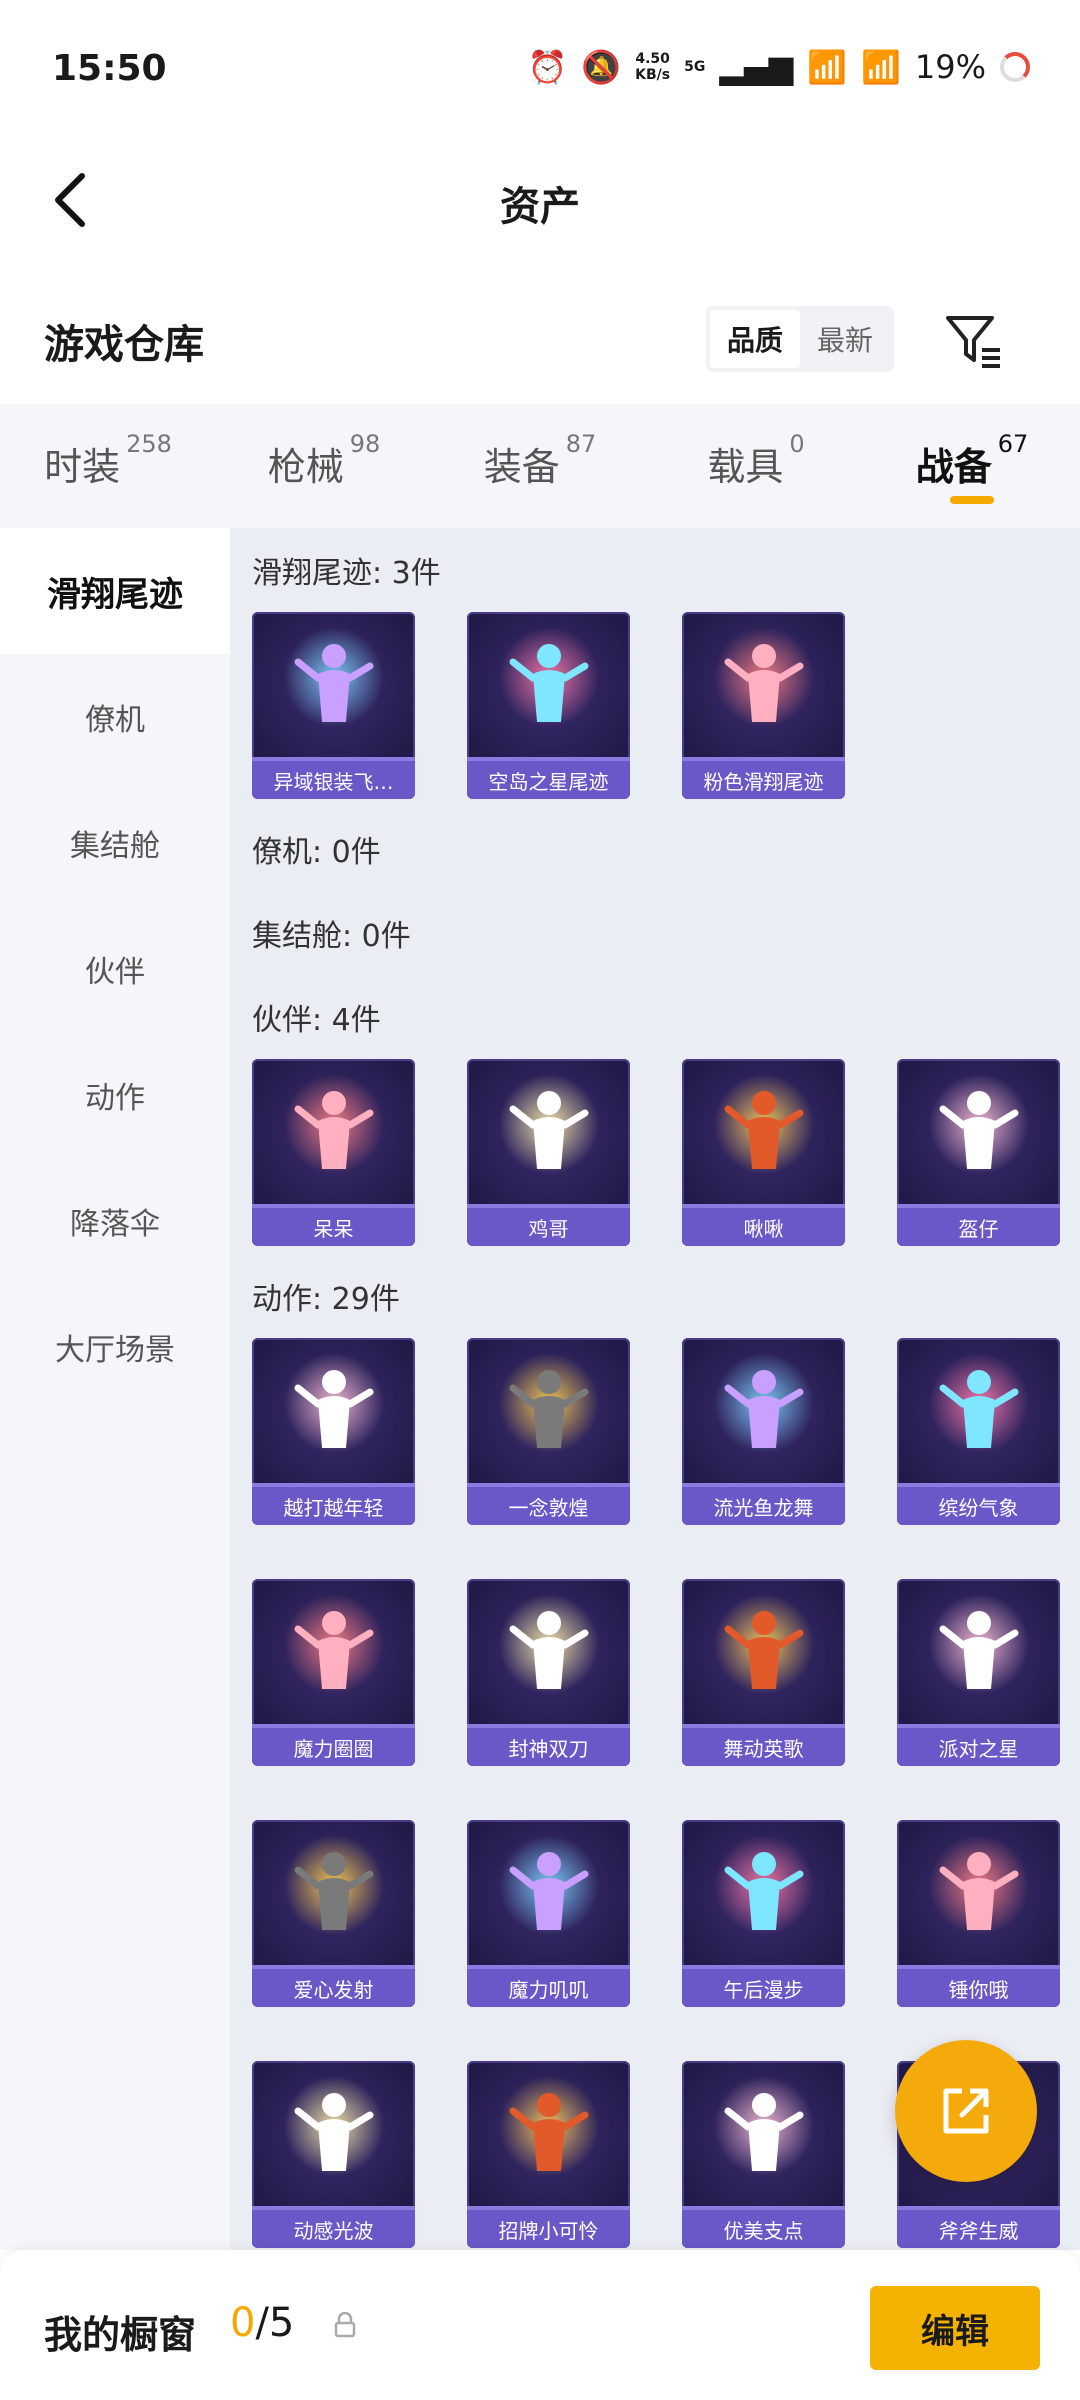 Image resolution: width=1080 pixels, height=2400 pixels. Describe the element at coordinates (346, 573) in the screenshot. I see `group-header: 滑翔尾迹: 3件` at that location.